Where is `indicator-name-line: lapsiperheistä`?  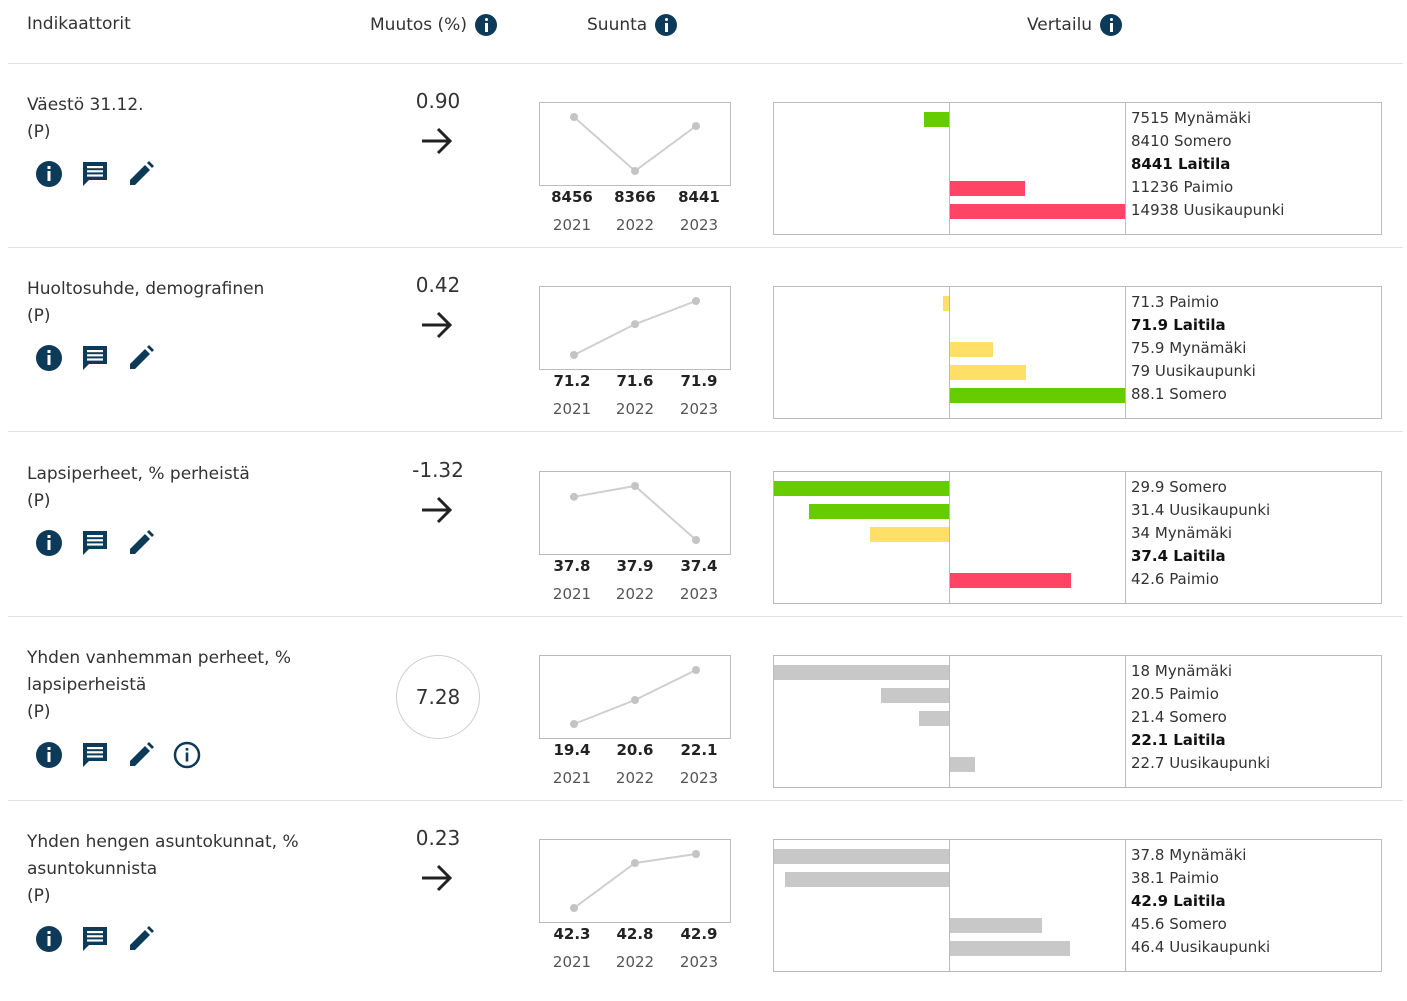
indicator-name-line: lapsiperheistä is located at coordinates (87, 685).